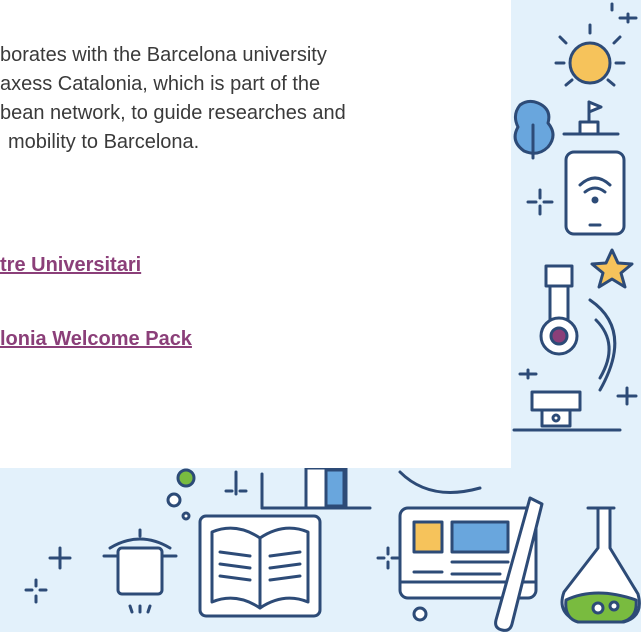 The image size is (641, 632). What do you see at coordinates (104, 142) in the screenshot?
I see `intro-line: mobility to Barcelona.` at bounding box center [104, 142].